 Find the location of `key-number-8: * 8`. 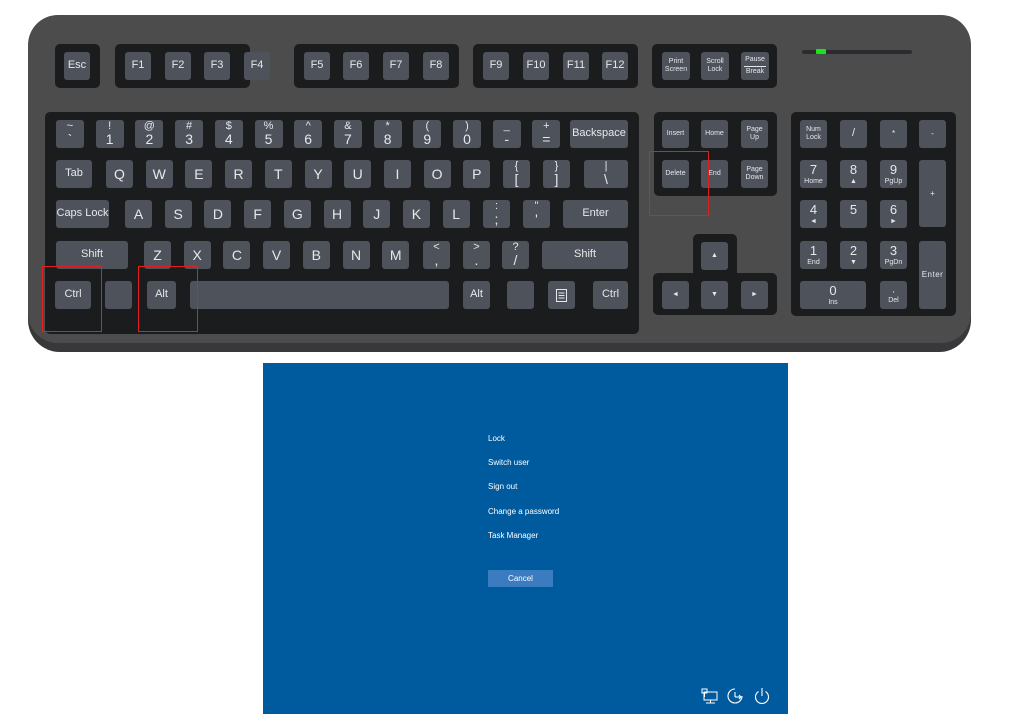

key-number-8: * 8 is located at coordinates (387, 134).